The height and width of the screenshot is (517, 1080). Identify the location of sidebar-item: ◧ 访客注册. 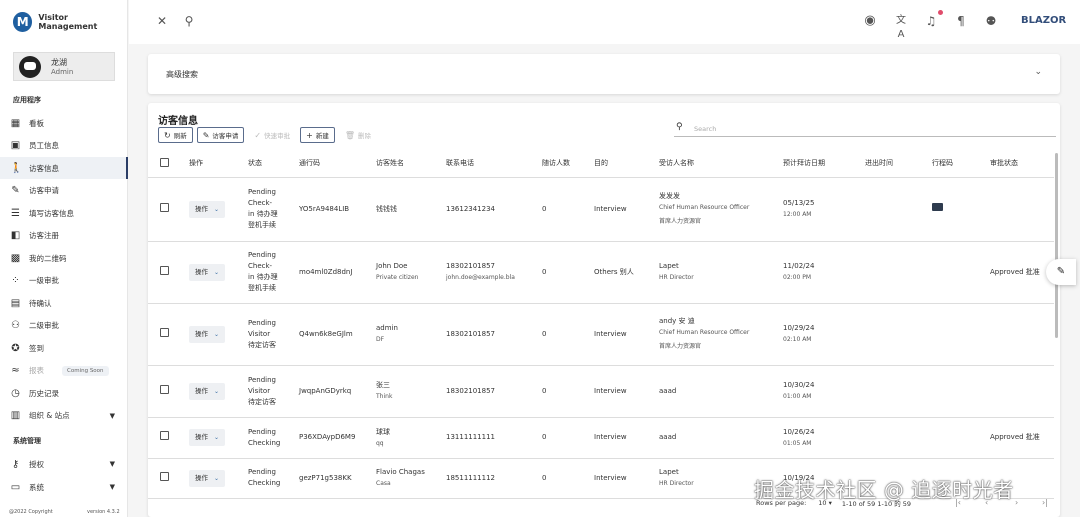
(63, 236).